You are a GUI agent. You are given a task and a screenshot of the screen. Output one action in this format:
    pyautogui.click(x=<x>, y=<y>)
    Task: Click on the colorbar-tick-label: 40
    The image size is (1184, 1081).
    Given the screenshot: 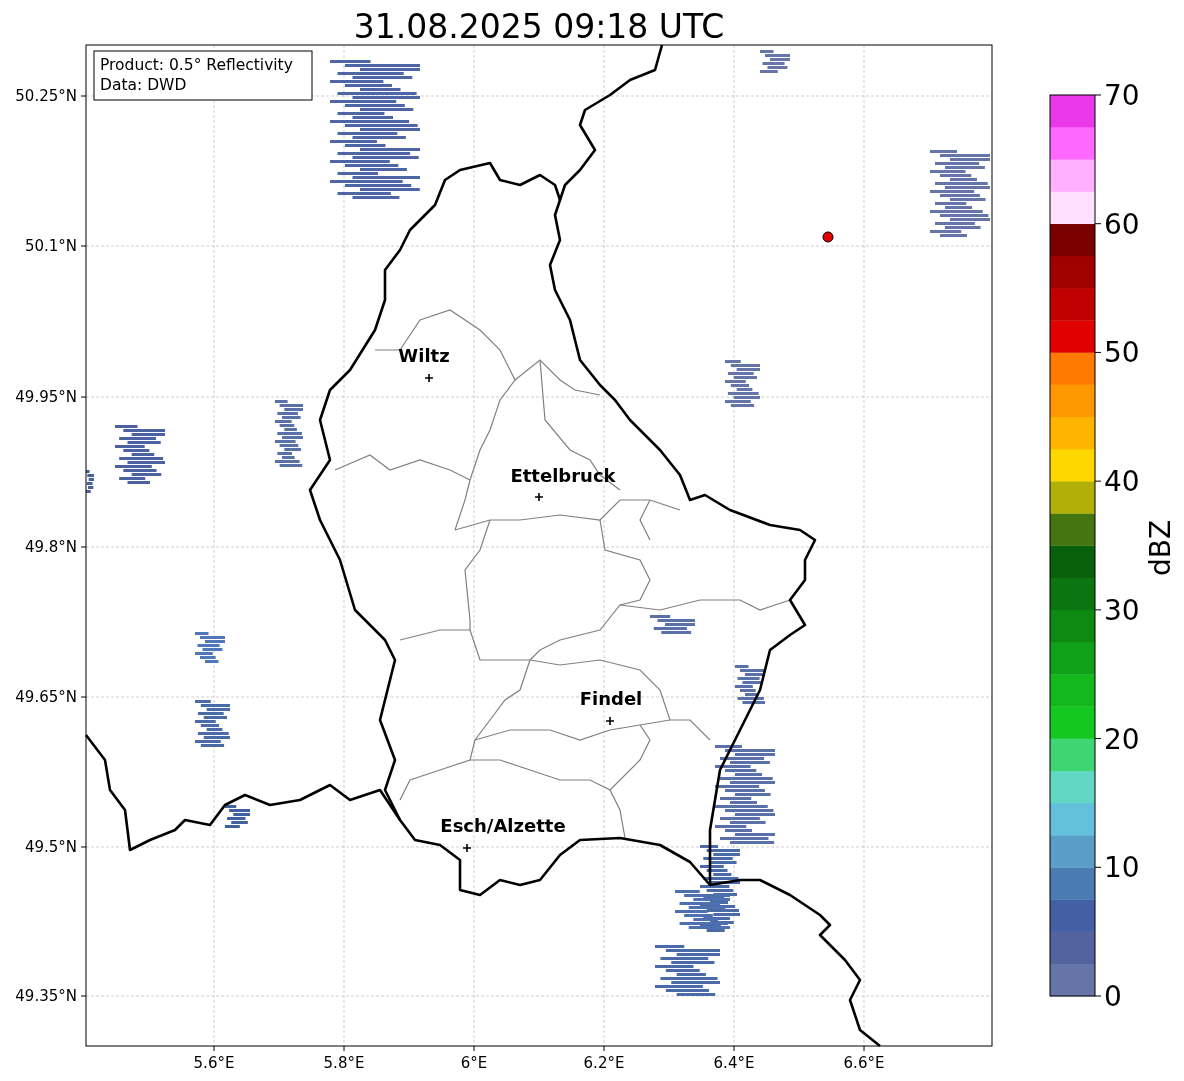 What is the action you would take?
    pyautogui.click(x=1122, y=482)
    